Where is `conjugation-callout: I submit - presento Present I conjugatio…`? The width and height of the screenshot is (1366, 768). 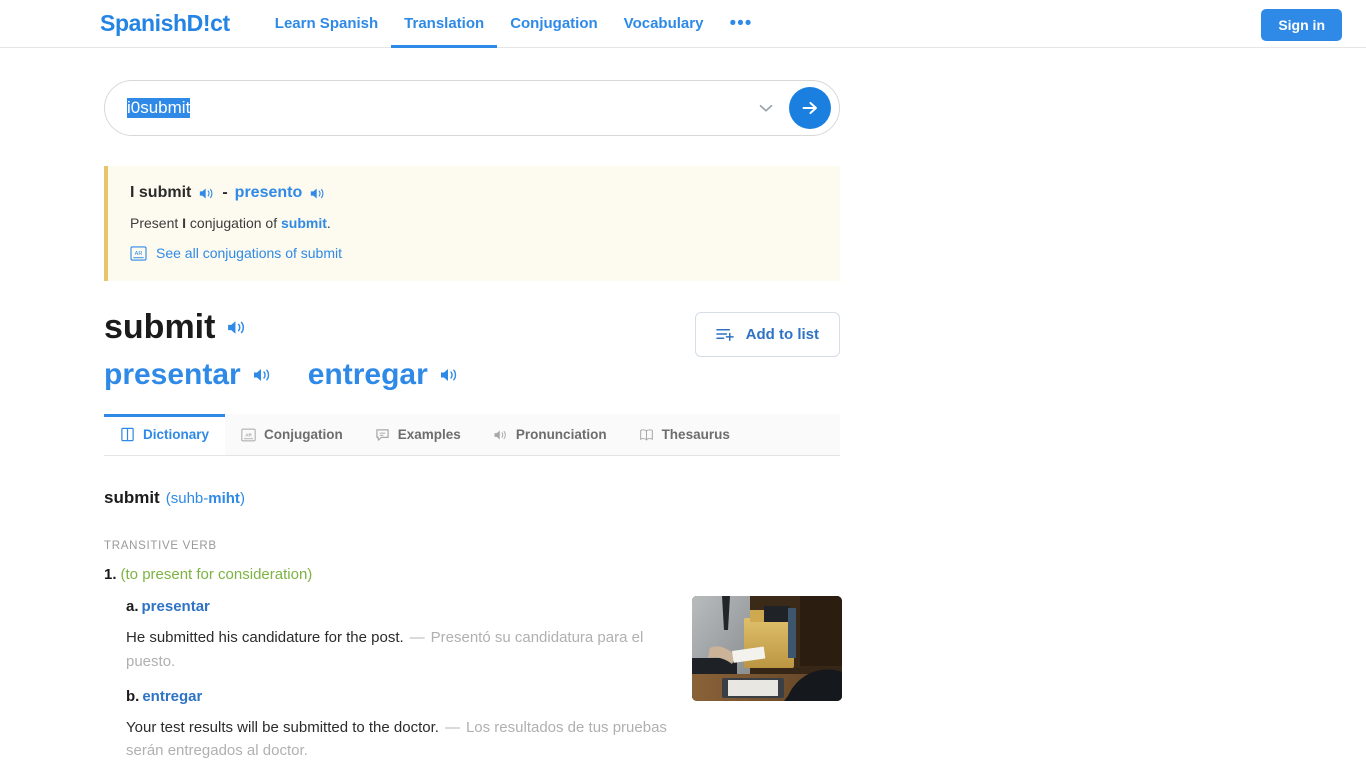 conjugation-callout: I submit - presento Present I conjugatio… is located at coordinates (472, 223).